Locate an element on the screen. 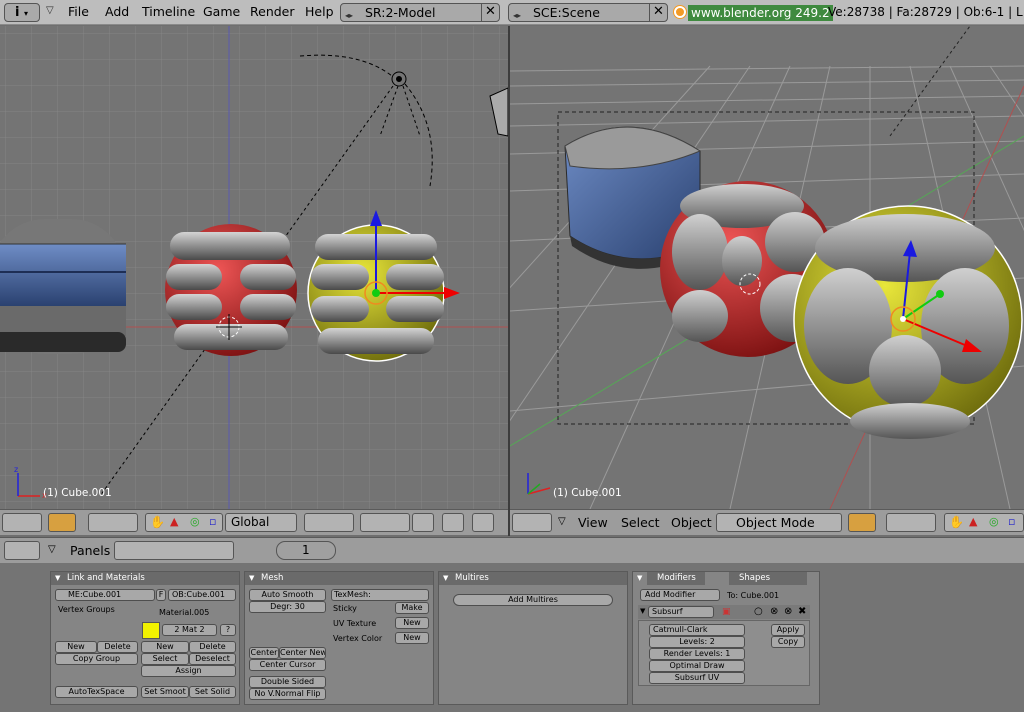  texmesh-field: TexMesh: is located at coordinates (380, 595).